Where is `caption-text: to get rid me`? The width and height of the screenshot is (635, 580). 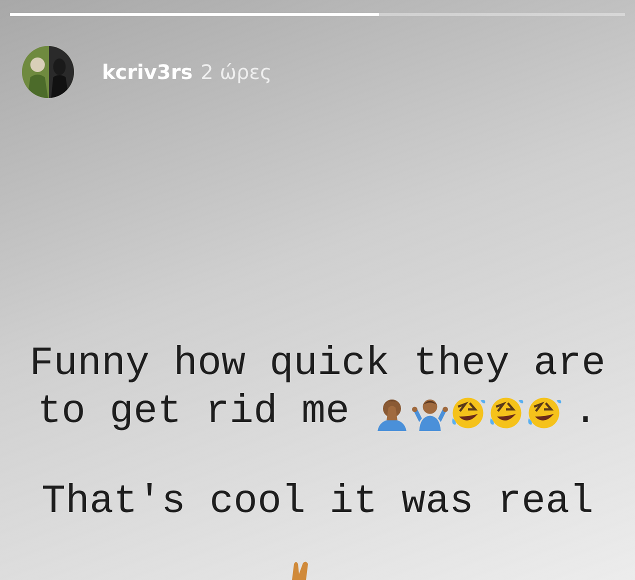 caption-text: to get rid me is located at coordinates (193, 413).